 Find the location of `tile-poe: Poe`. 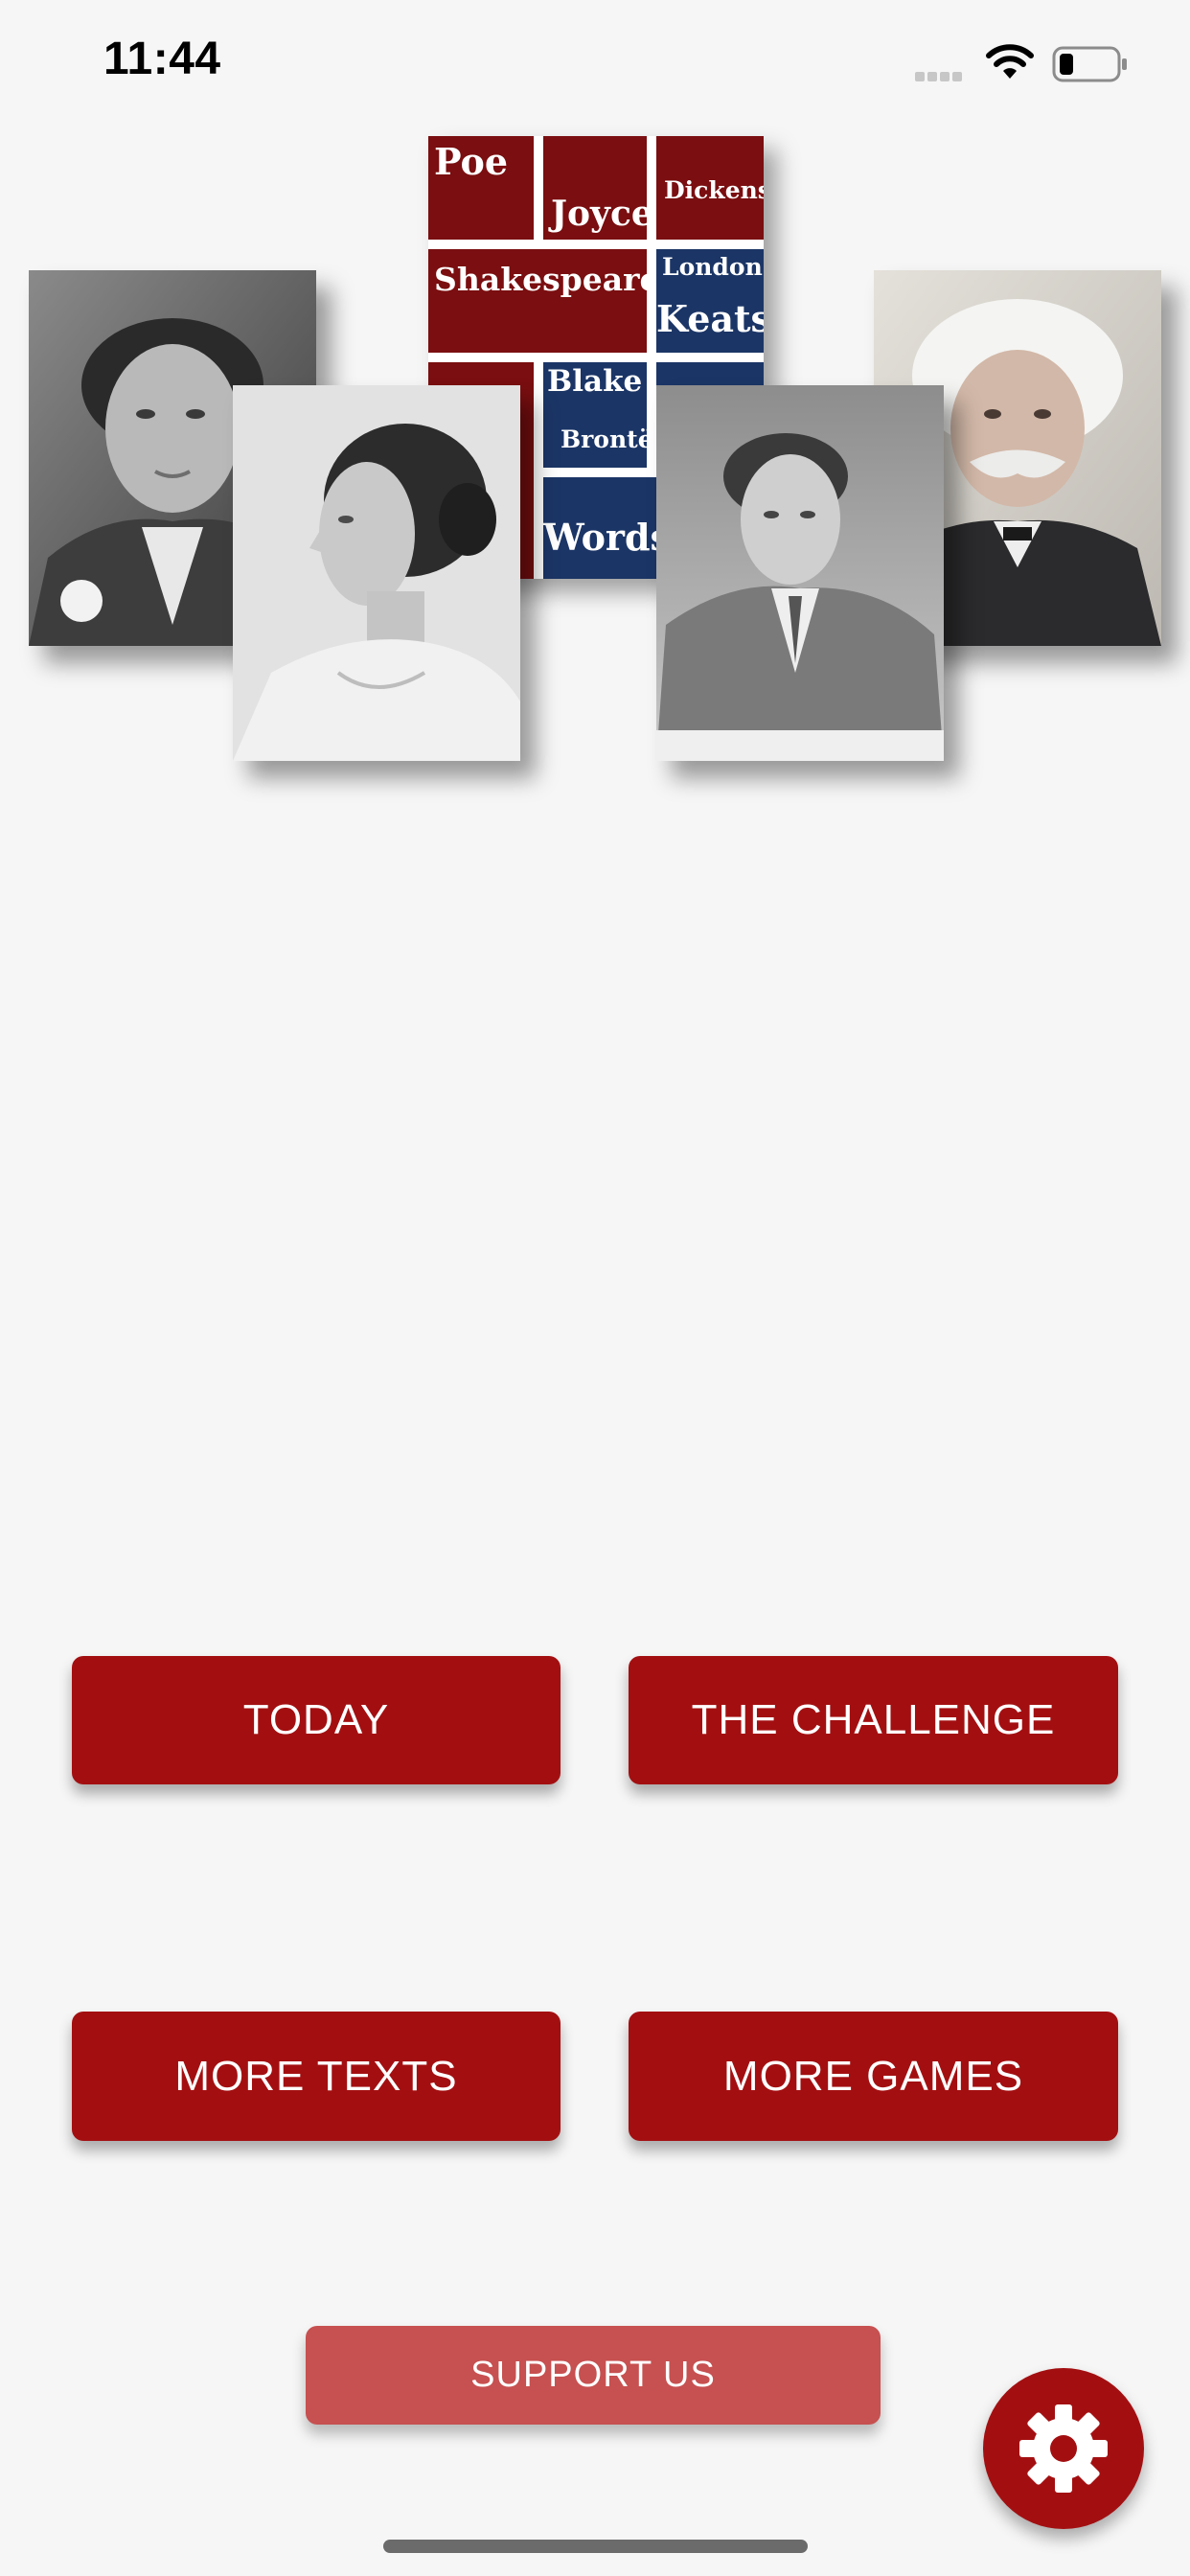

tile-poe: Poe is located at coordinates (481, 188).